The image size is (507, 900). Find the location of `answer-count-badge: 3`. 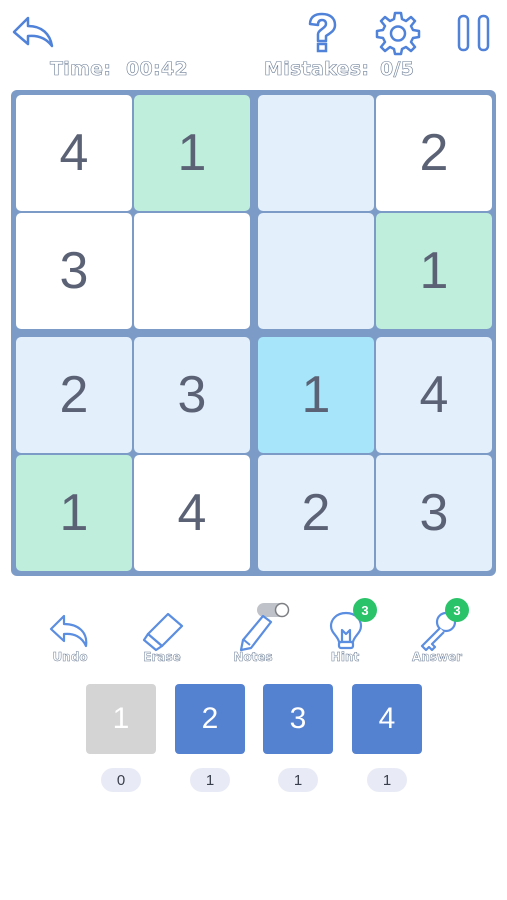

answer-count-badge: 3 is located at coordinates (457, 610).